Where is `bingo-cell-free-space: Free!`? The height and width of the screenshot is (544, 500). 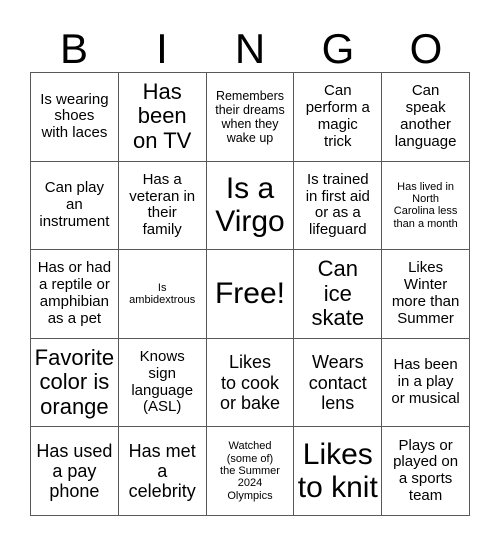 bingo-cell-free-space: Free! is located at coordinates (250, 294).